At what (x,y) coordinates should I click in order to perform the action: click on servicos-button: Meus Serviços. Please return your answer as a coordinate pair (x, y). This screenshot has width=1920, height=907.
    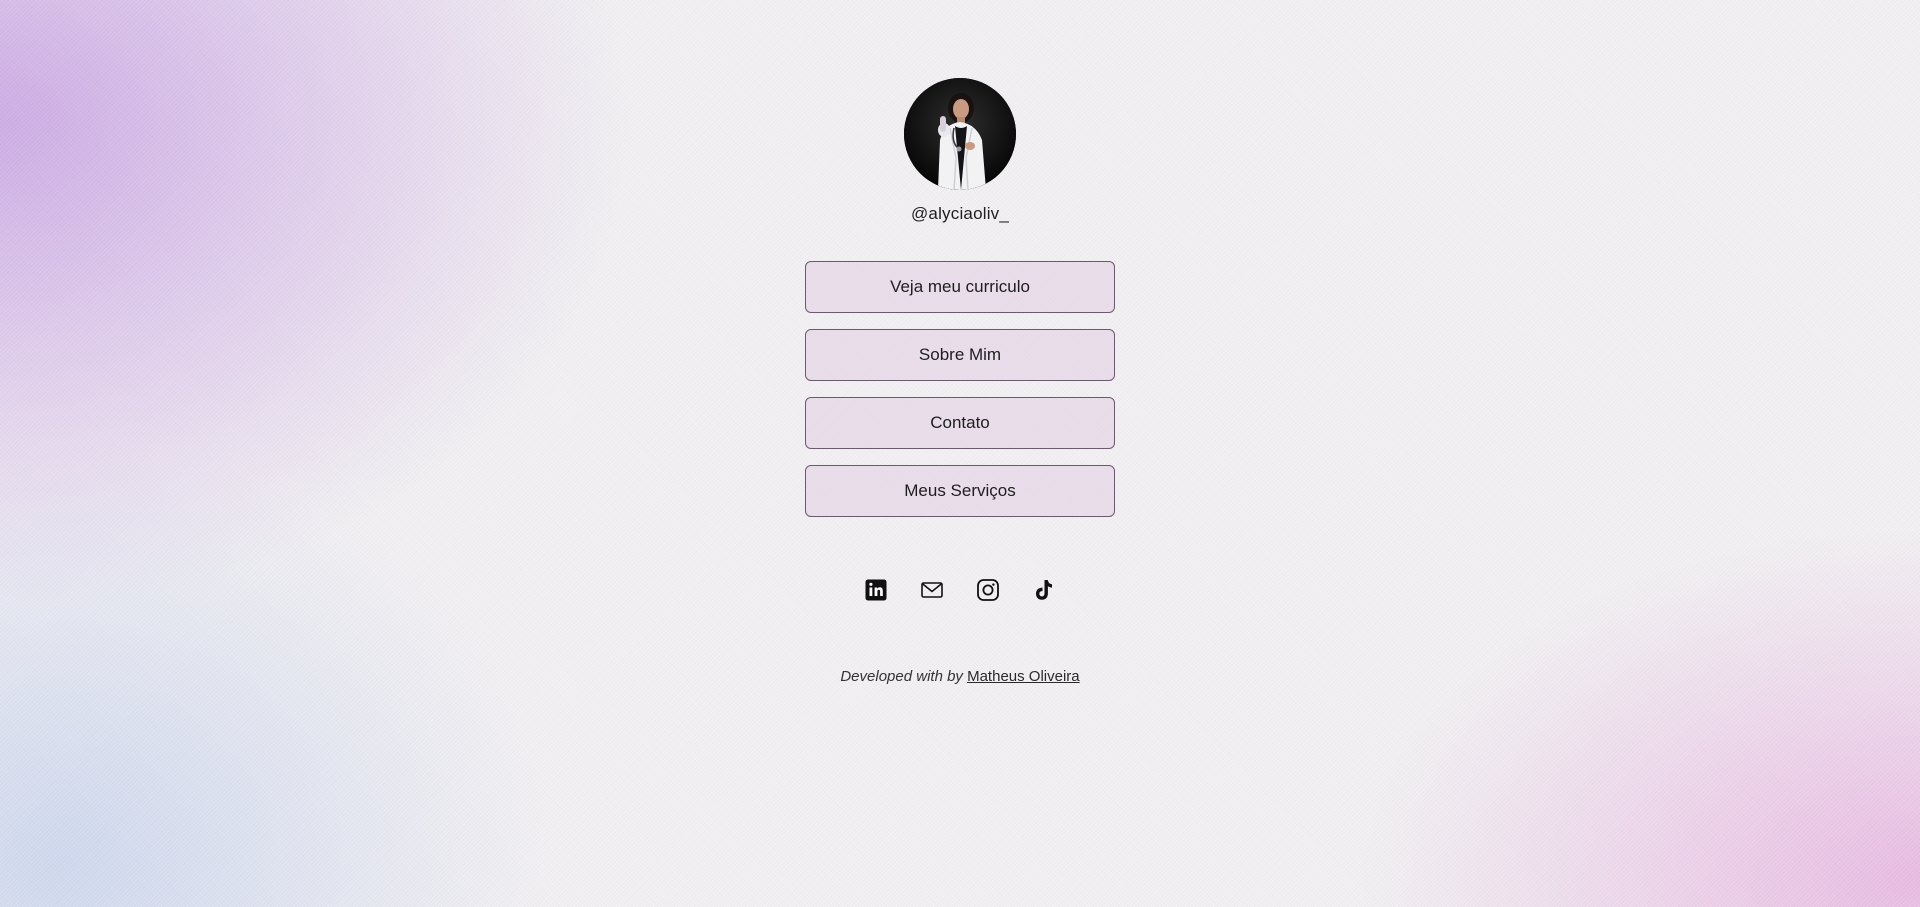
    Looking at the image, I should click on (960, 491).